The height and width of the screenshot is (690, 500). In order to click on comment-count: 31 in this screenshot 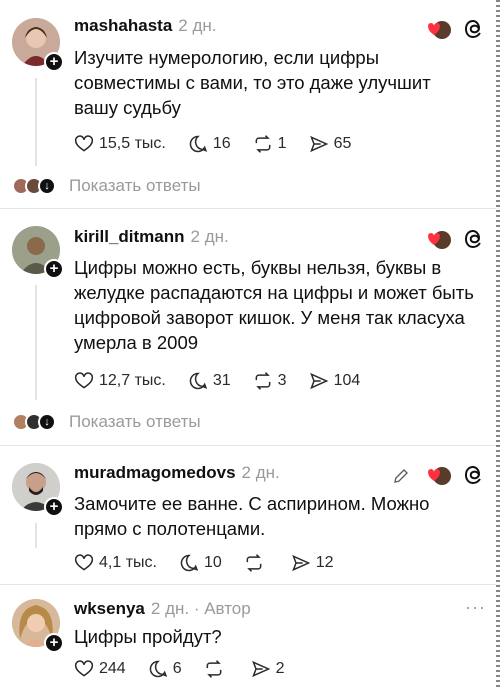, I will do `click(221, 380)`.